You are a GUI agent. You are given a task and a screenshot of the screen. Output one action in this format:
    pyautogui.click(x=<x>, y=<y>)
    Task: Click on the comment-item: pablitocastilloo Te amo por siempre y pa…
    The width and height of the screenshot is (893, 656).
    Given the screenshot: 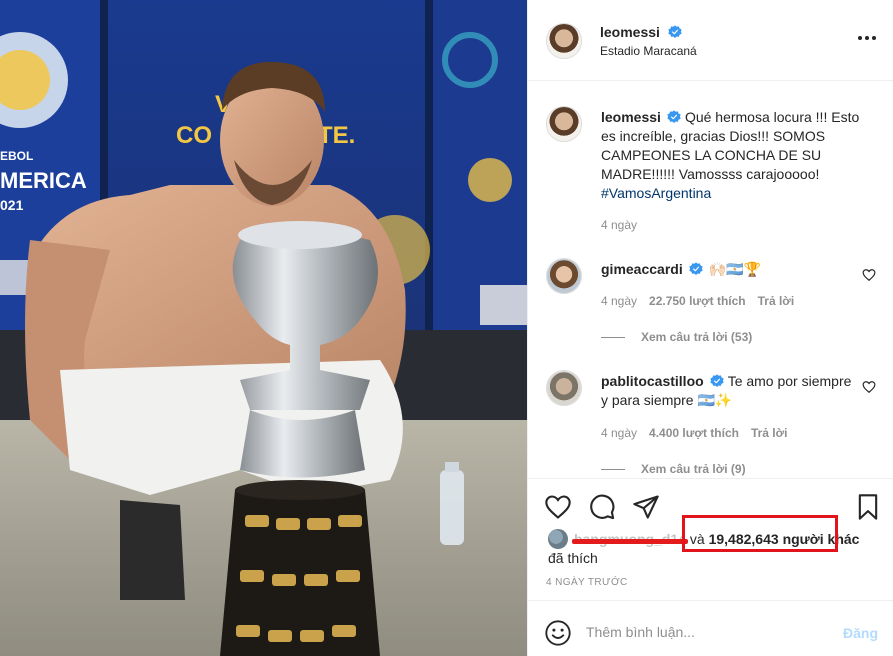 What is the action you would take?
    pyautogui.click(x=711, y=423)
    